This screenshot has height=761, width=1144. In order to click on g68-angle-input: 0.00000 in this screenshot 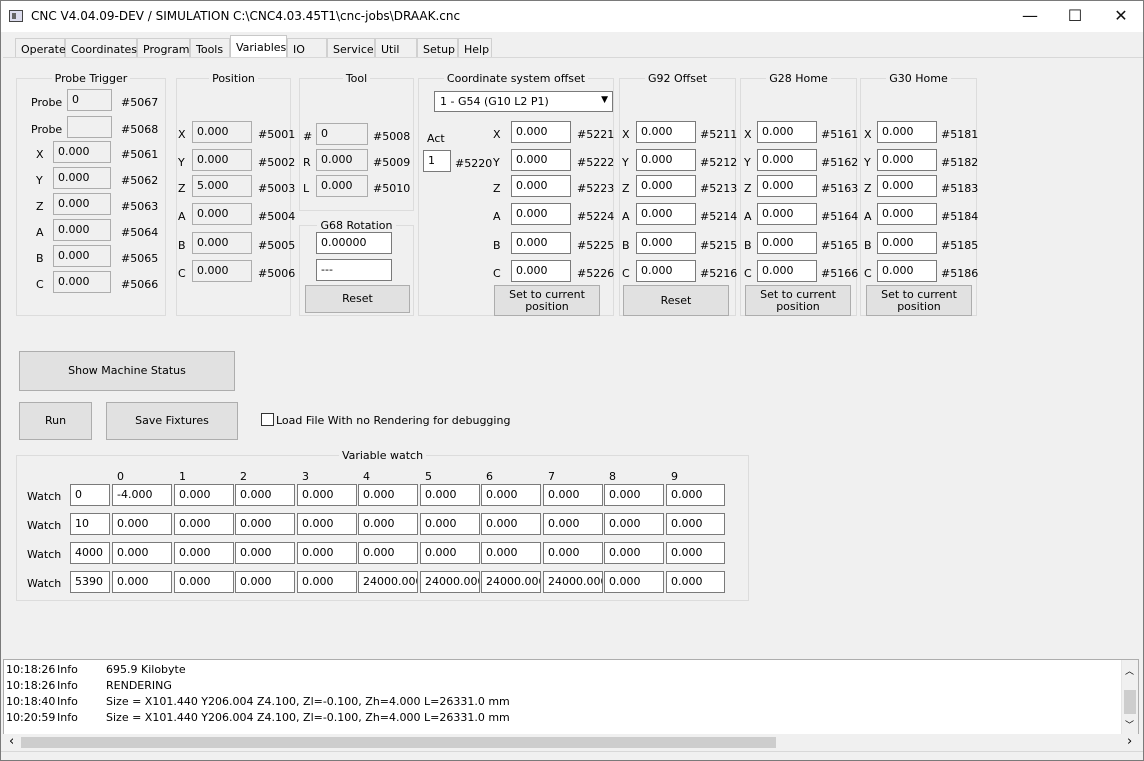, I will do `click(354, 243)`.